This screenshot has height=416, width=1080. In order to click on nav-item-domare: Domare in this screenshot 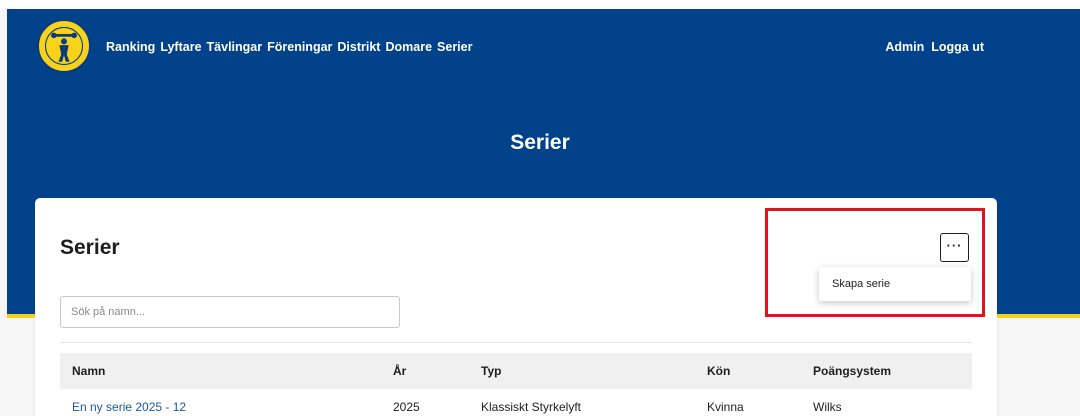, I will do `click(408, 47)`.